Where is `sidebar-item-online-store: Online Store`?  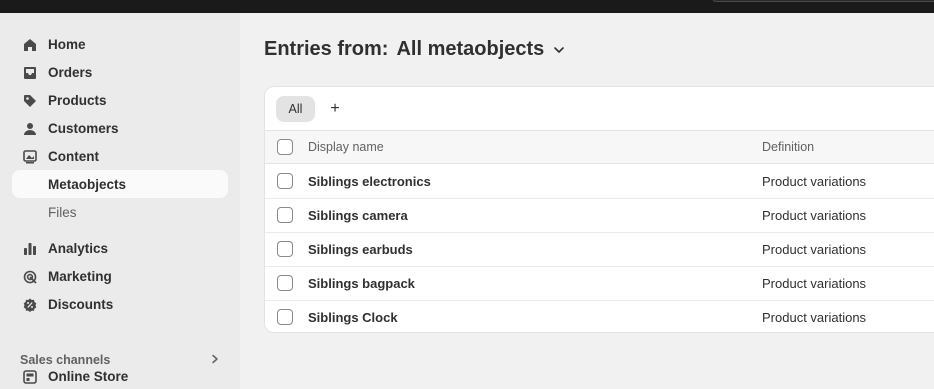 sidebar-item-online-store: Online Store is located at coordinates (120, 375).